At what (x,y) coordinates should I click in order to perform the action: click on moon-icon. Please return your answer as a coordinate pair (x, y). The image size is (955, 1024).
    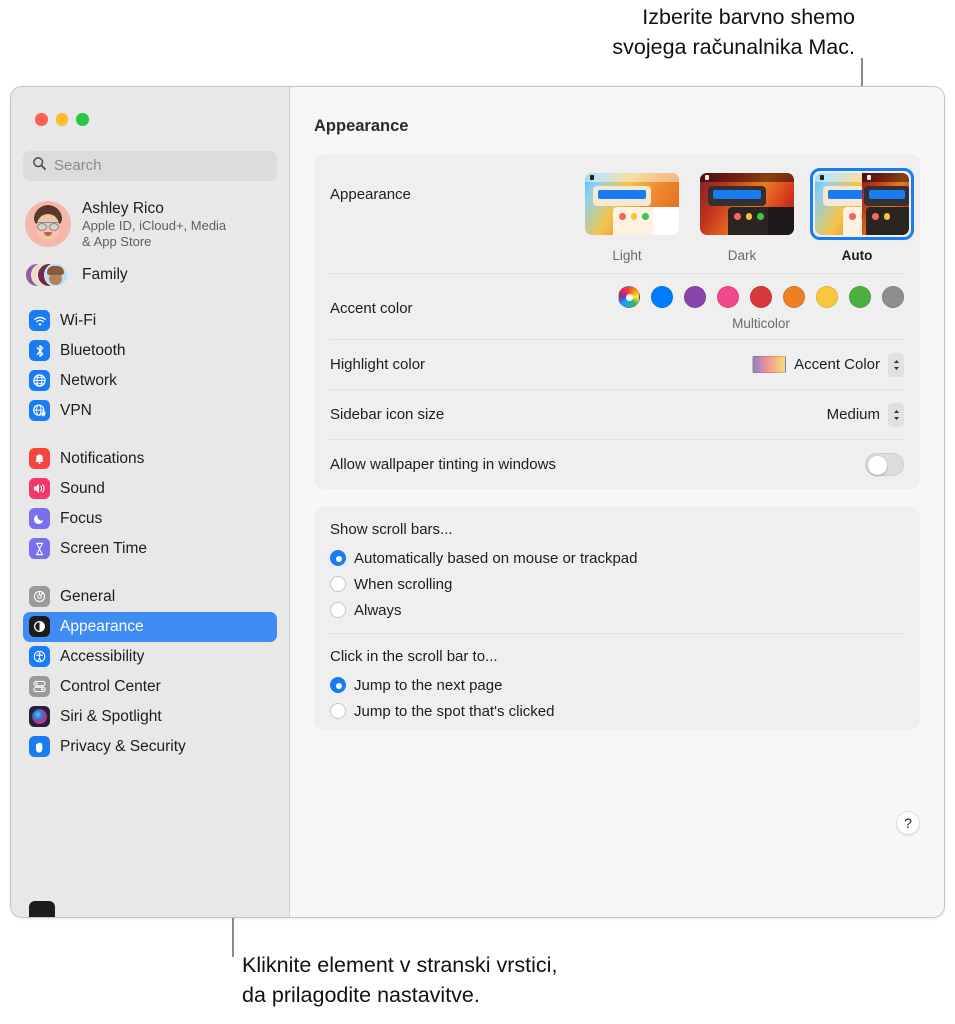
    Looking at the image, I should click on (39, 518).